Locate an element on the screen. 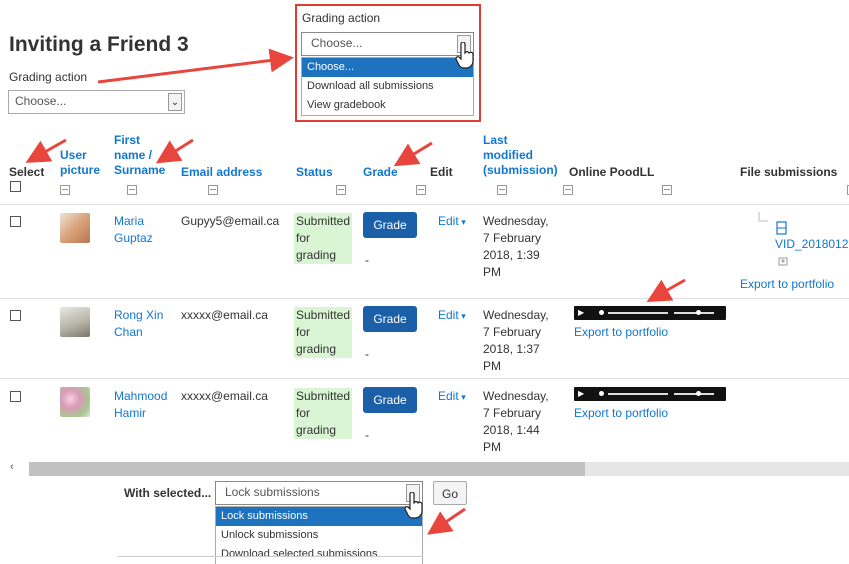 The image size is (849, 564). col-edit: Edit is located at coordinates (441, 172).